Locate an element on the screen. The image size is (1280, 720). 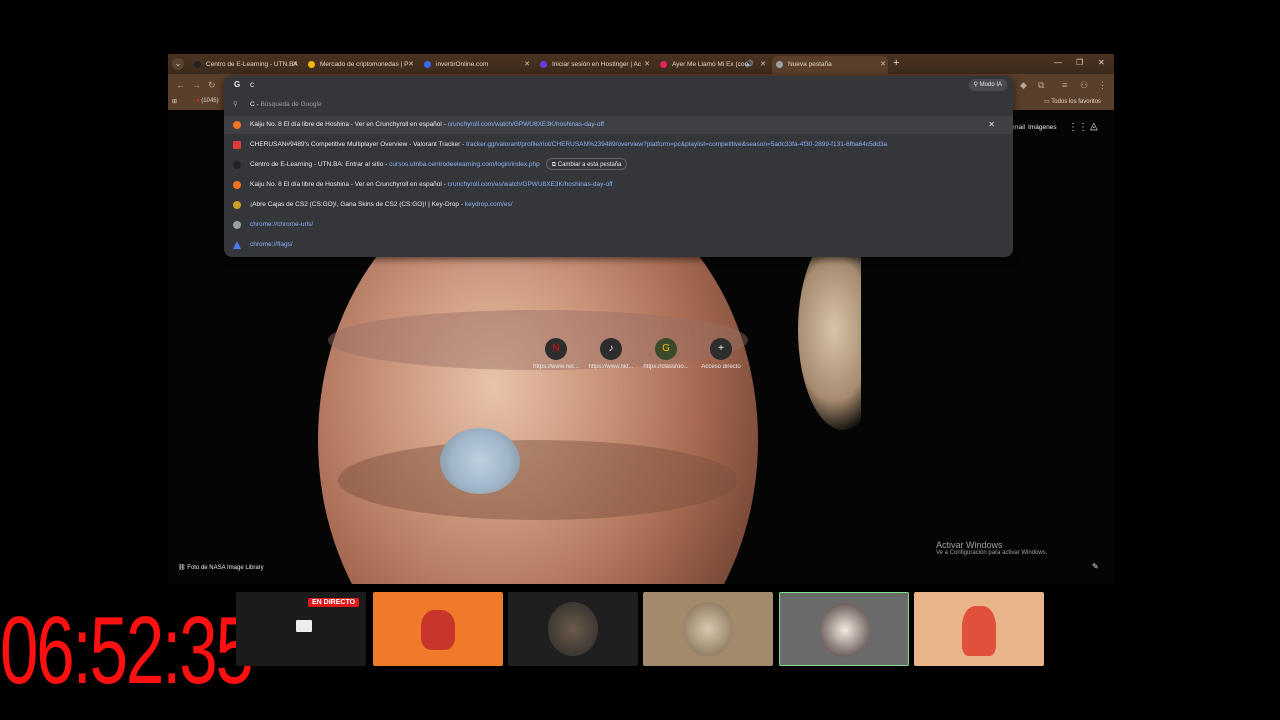
profile-icon: ⚇ is located at coordinates (1084, 85).